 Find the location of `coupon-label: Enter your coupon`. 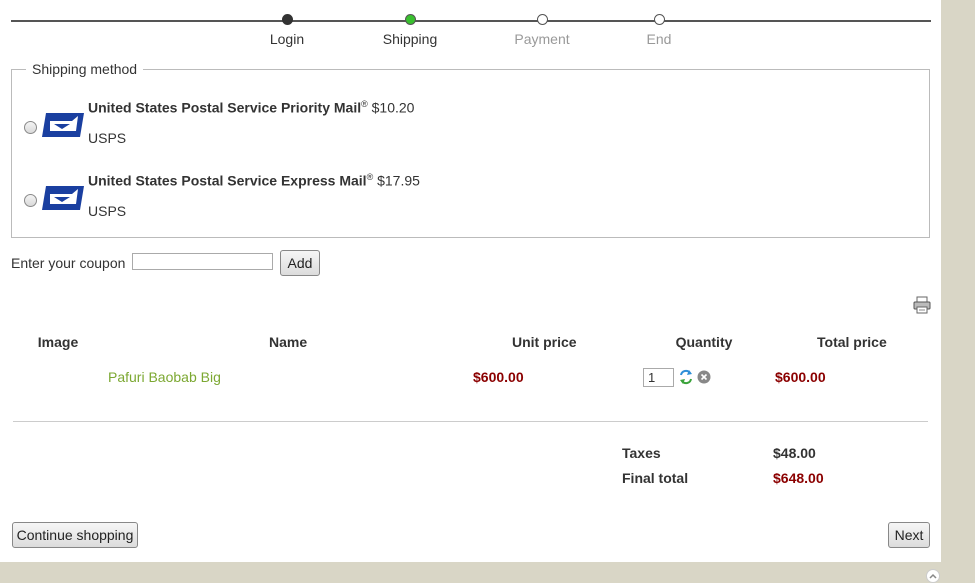

coupon-label: Enter your coupon is located at coordinates (68, 263).